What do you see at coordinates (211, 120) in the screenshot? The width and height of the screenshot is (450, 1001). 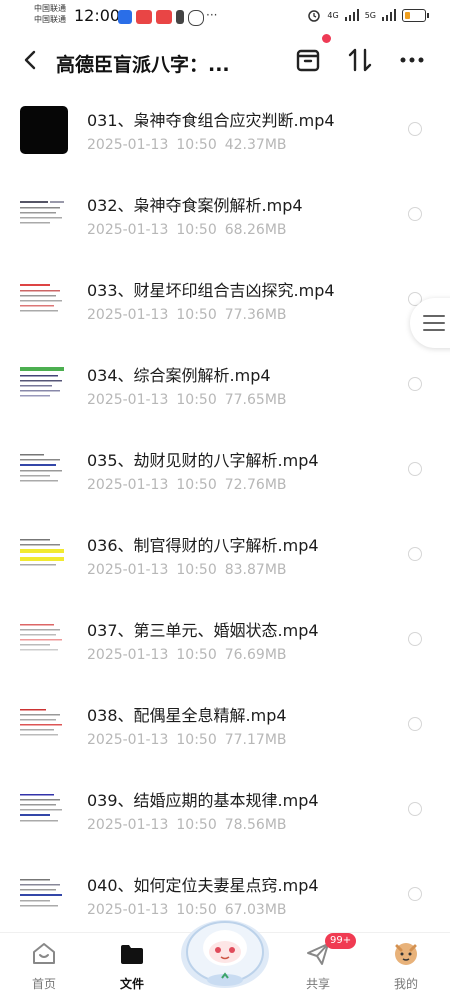 I see `file-name: 031、枭神夺食组合应灾判断.mp4` at bounding box center [211, 120].